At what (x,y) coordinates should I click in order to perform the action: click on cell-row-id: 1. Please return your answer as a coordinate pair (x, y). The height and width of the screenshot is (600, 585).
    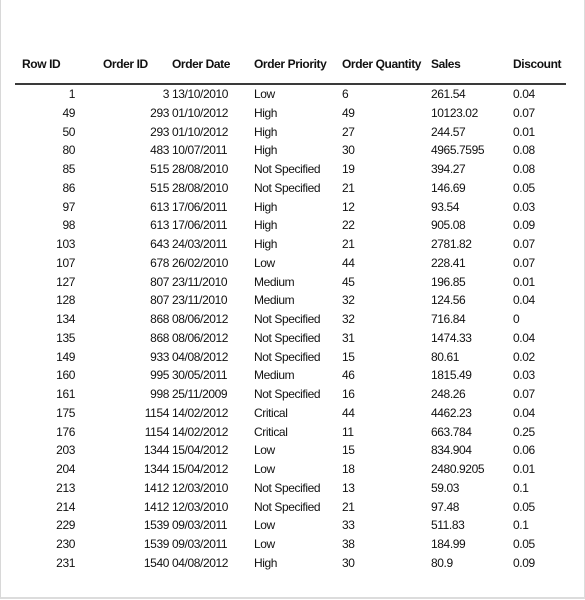
    Looking at the image, I should click on (72, 94).